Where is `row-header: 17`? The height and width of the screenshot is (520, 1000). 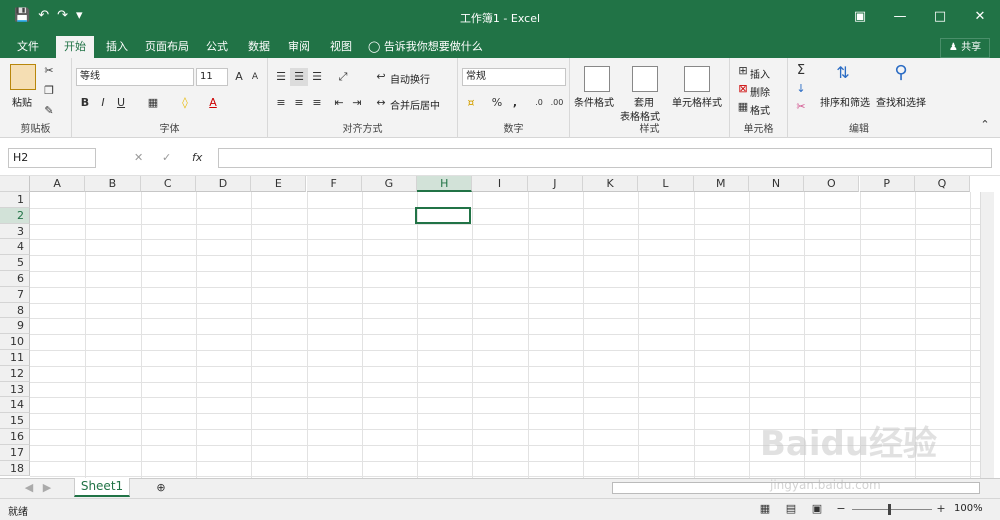
row-header: 17 is located at coordinates (15, 452).